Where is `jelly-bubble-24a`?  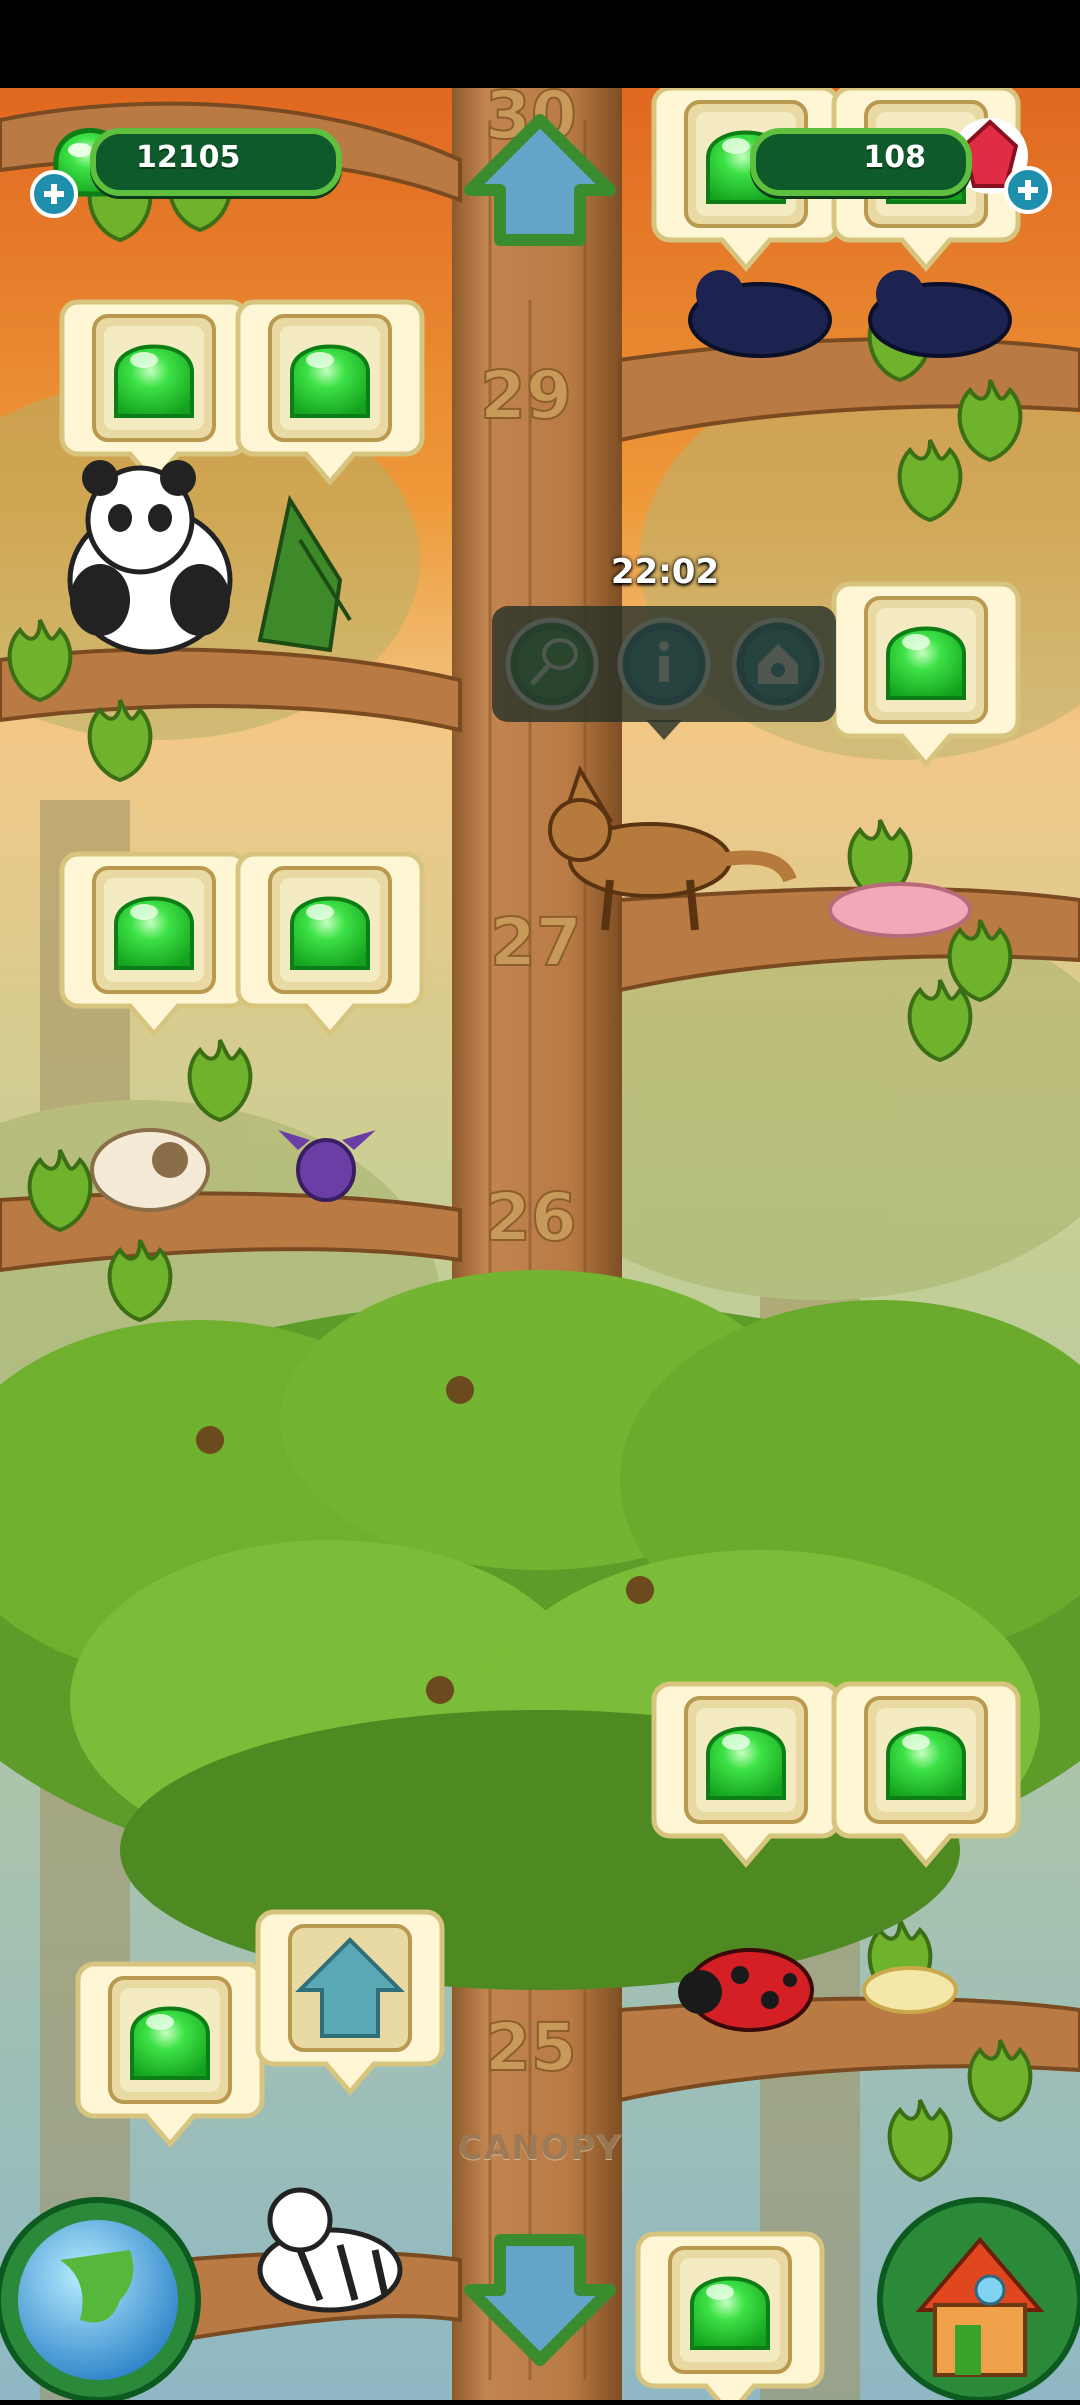 jelly-bubble-24a is located at coordinates (730, 2317).